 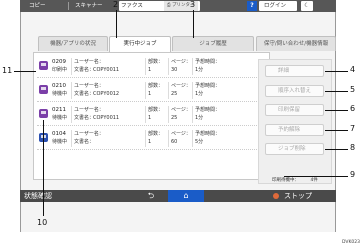 What do you see at coordinates (193, 4) in the screenshot?
I see `callout-3: 3` at bounding box center [193, 4].